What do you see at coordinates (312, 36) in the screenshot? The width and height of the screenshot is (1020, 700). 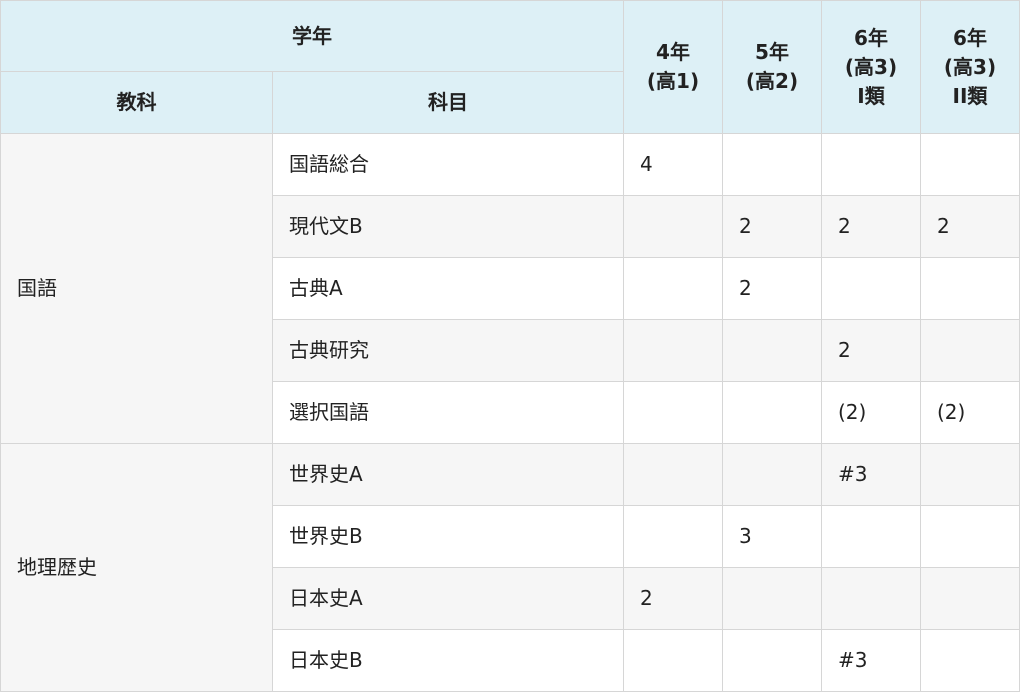 I see `grade-header: 学年` at bounding box center [312, 36].